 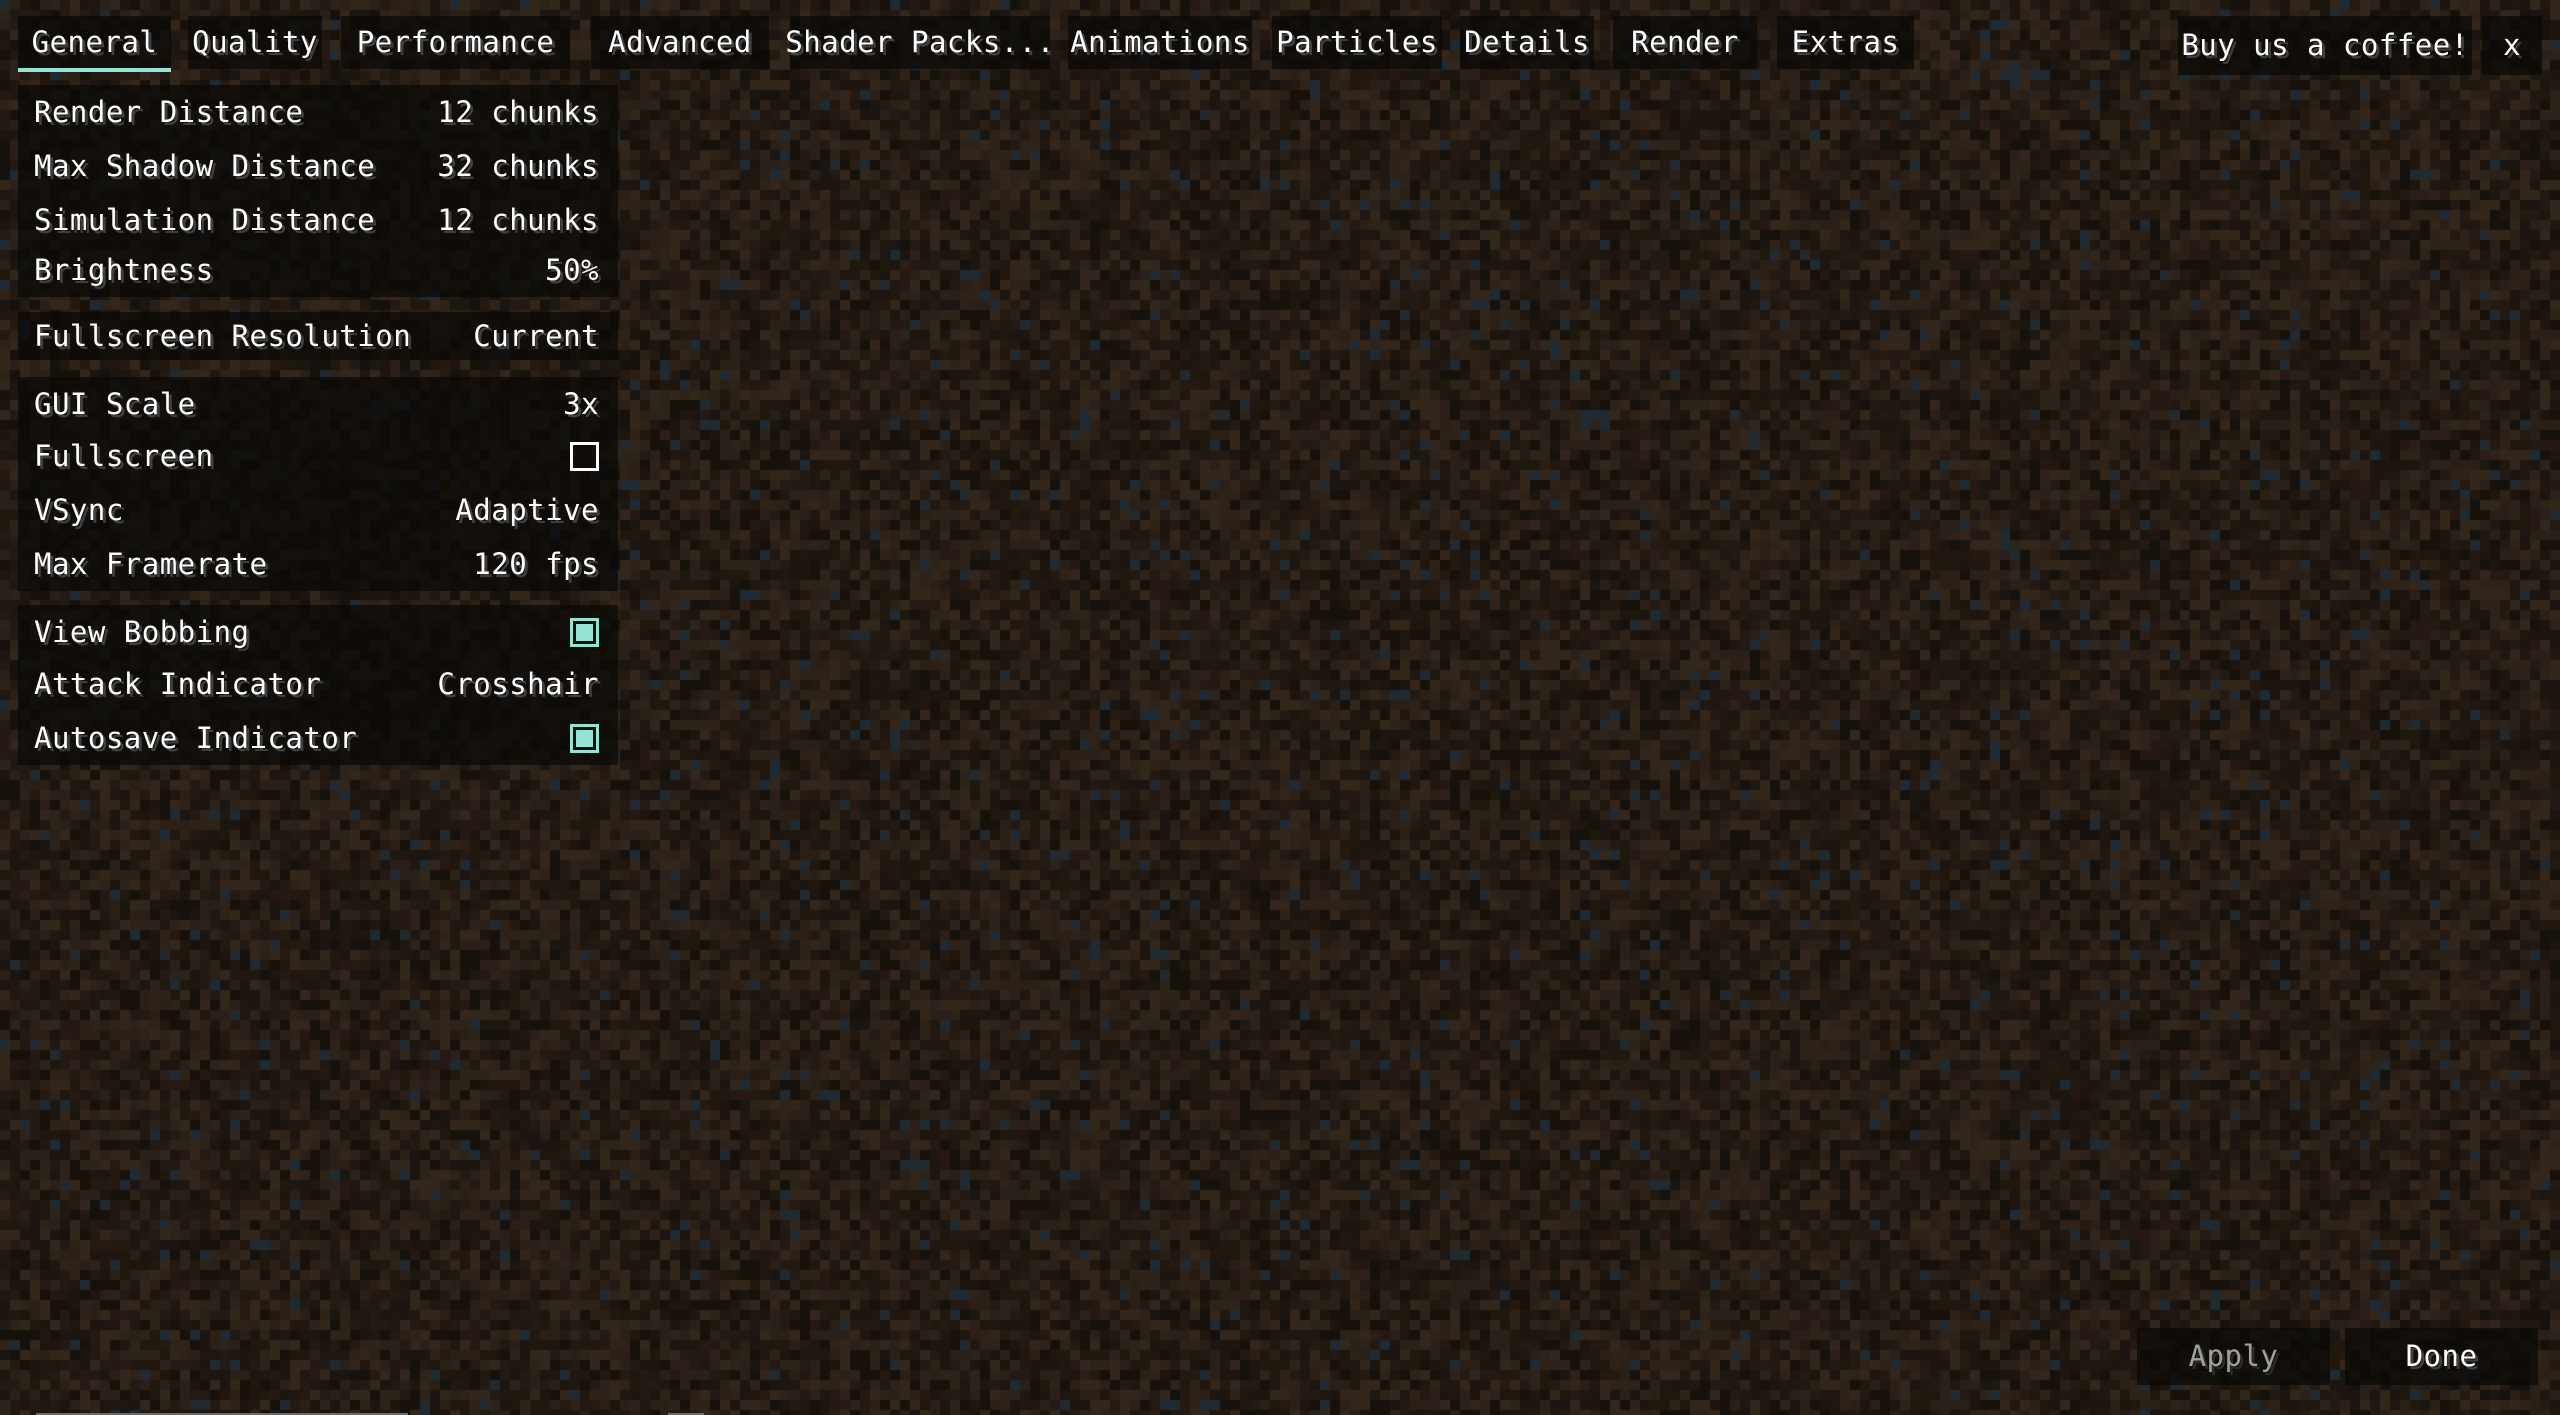 What do you see at coordinates (318, 112) in the screenshot?
I see `option-render-distance: Render Distance 12 chunks` at bounding box center [318, 112].